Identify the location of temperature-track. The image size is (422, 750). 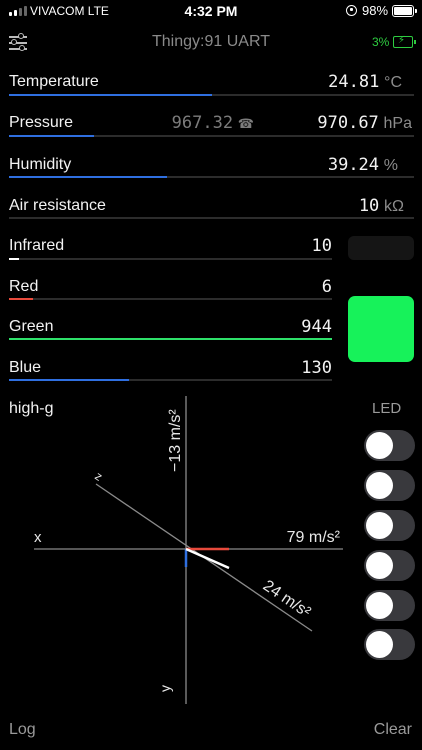
(211, 95).